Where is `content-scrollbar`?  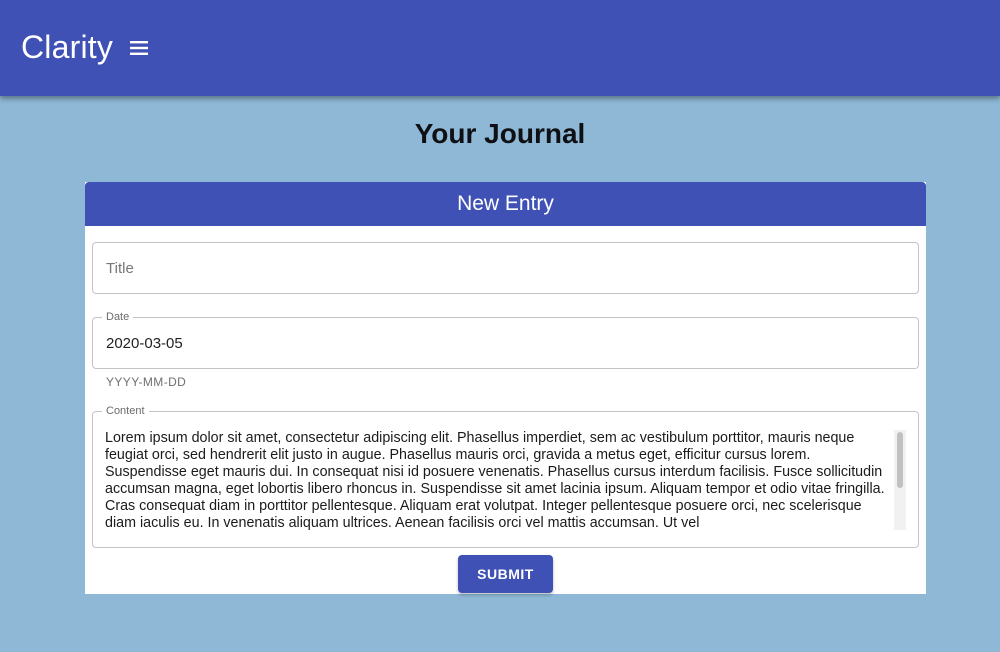
content-scrollbar is located at coordinates (900, 480).